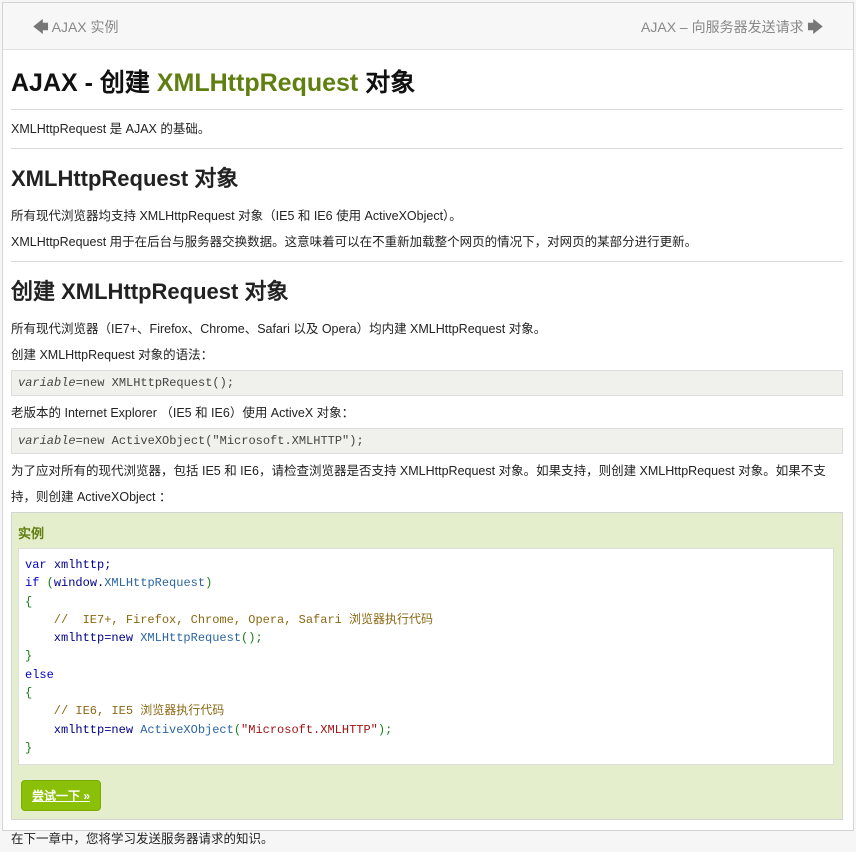 The image size is (856, 852). What do you see at coordinates (39, 674) in the screenshot?
I see `code-line: else` at bounding box center [39, 674].